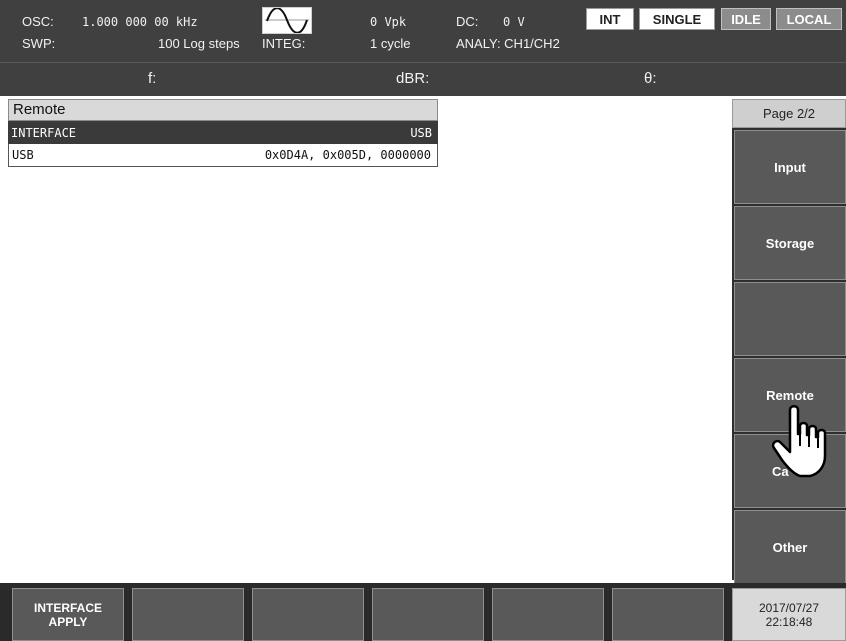 The image size is (846, 641). Describe the element at coordinates (140, 22) in the screenshot. I see `osc-frequency: 1.000 000 00 kHz` at that location.